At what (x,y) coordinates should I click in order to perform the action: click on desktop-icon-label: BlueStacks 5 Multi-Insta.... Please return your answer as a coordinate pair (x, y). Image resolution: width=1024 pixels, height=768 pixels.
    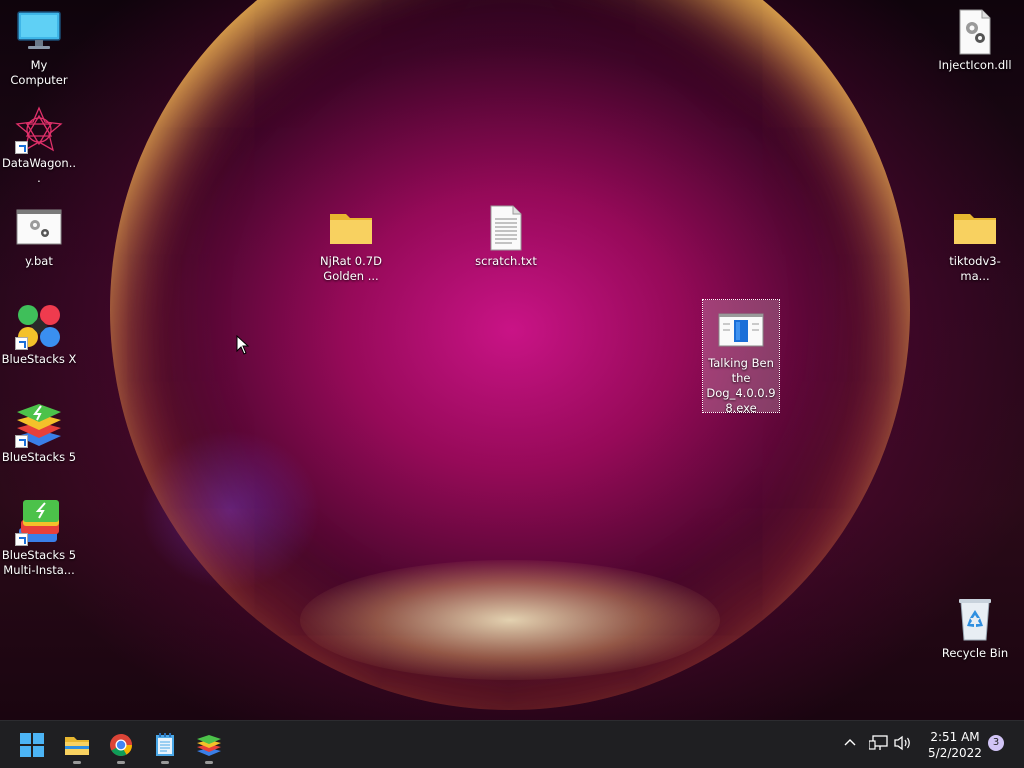
    Looking at the image, I should click on (39, 562).